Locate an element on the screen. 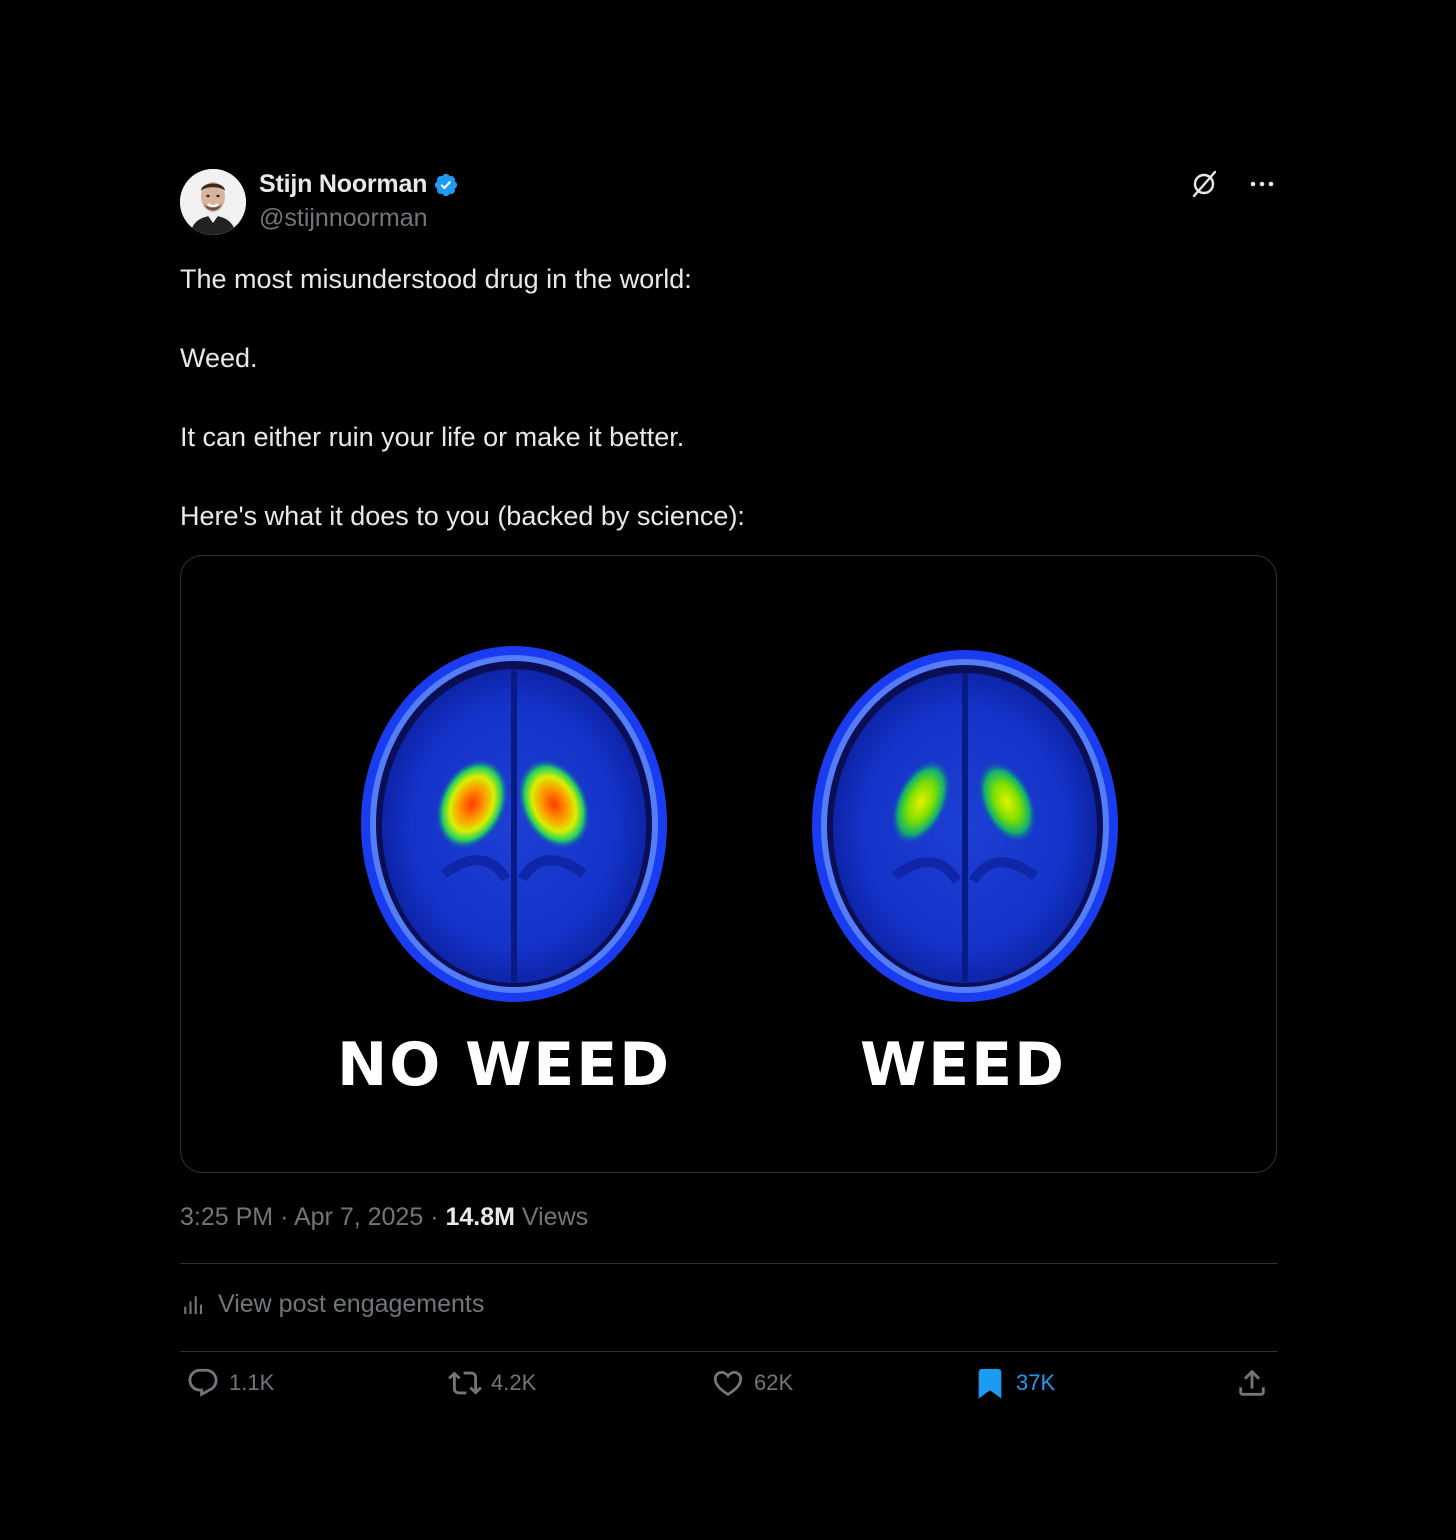 This screenshot has width=1456, height=1540. reply-count: 1.1K is located at coordinates (252, 1382).